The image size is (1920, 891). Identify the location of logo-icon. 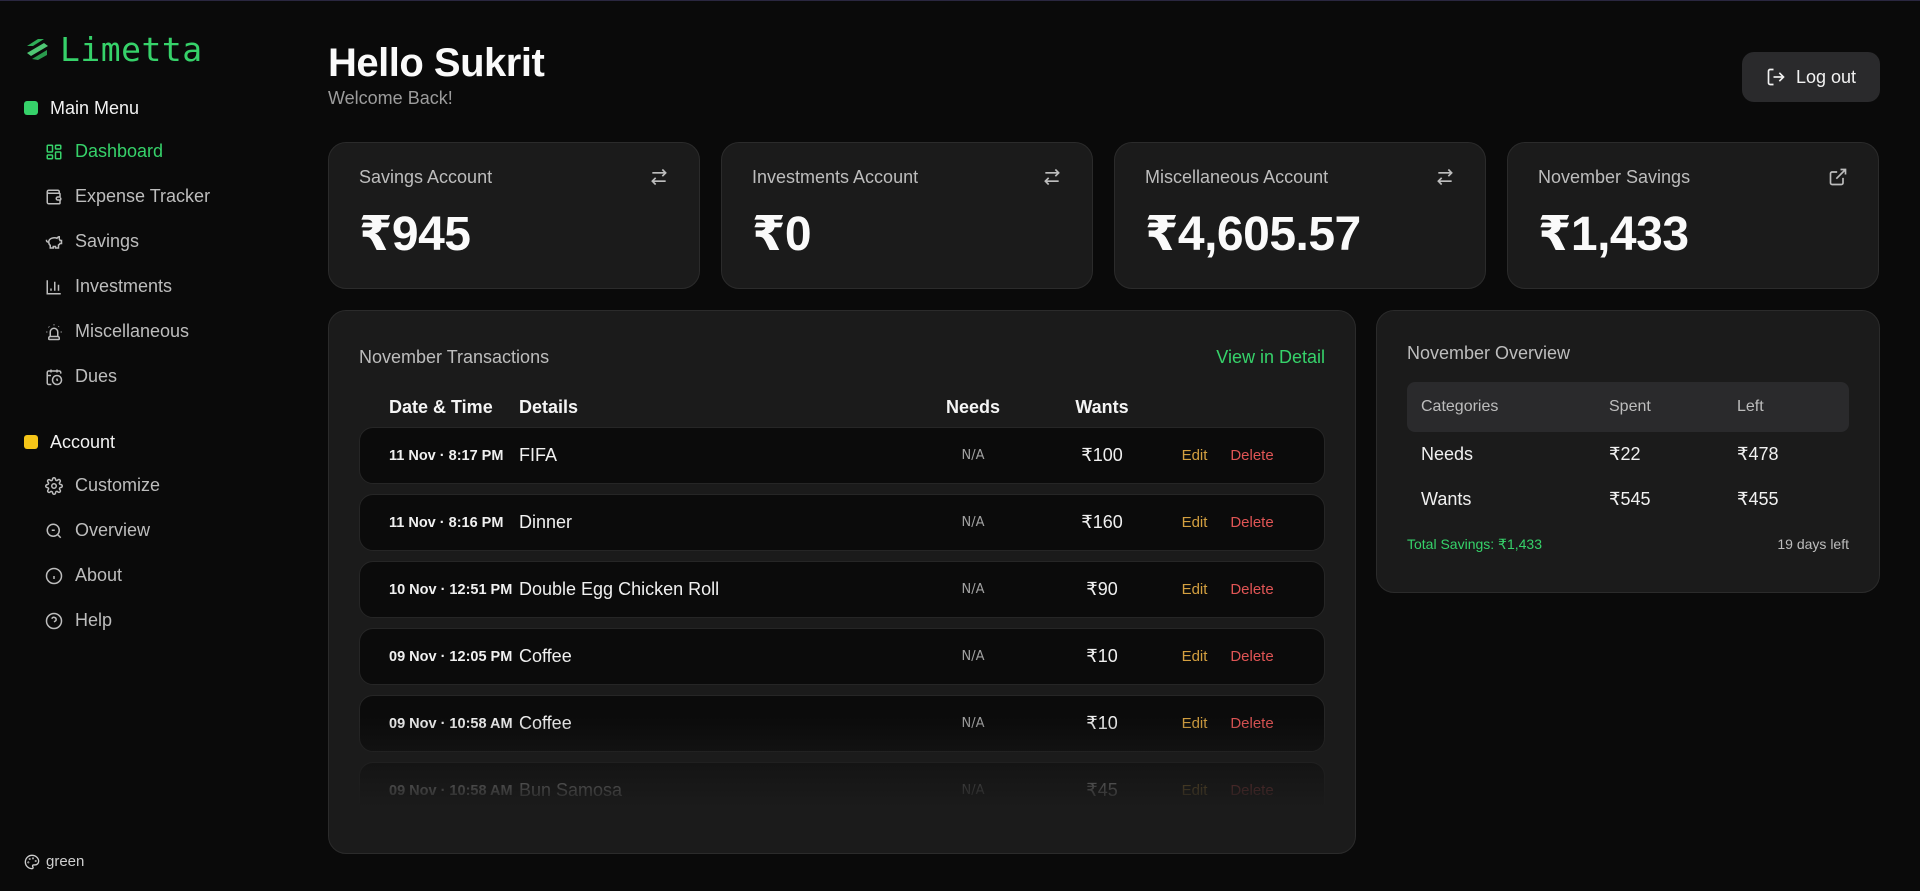
(37, 49).